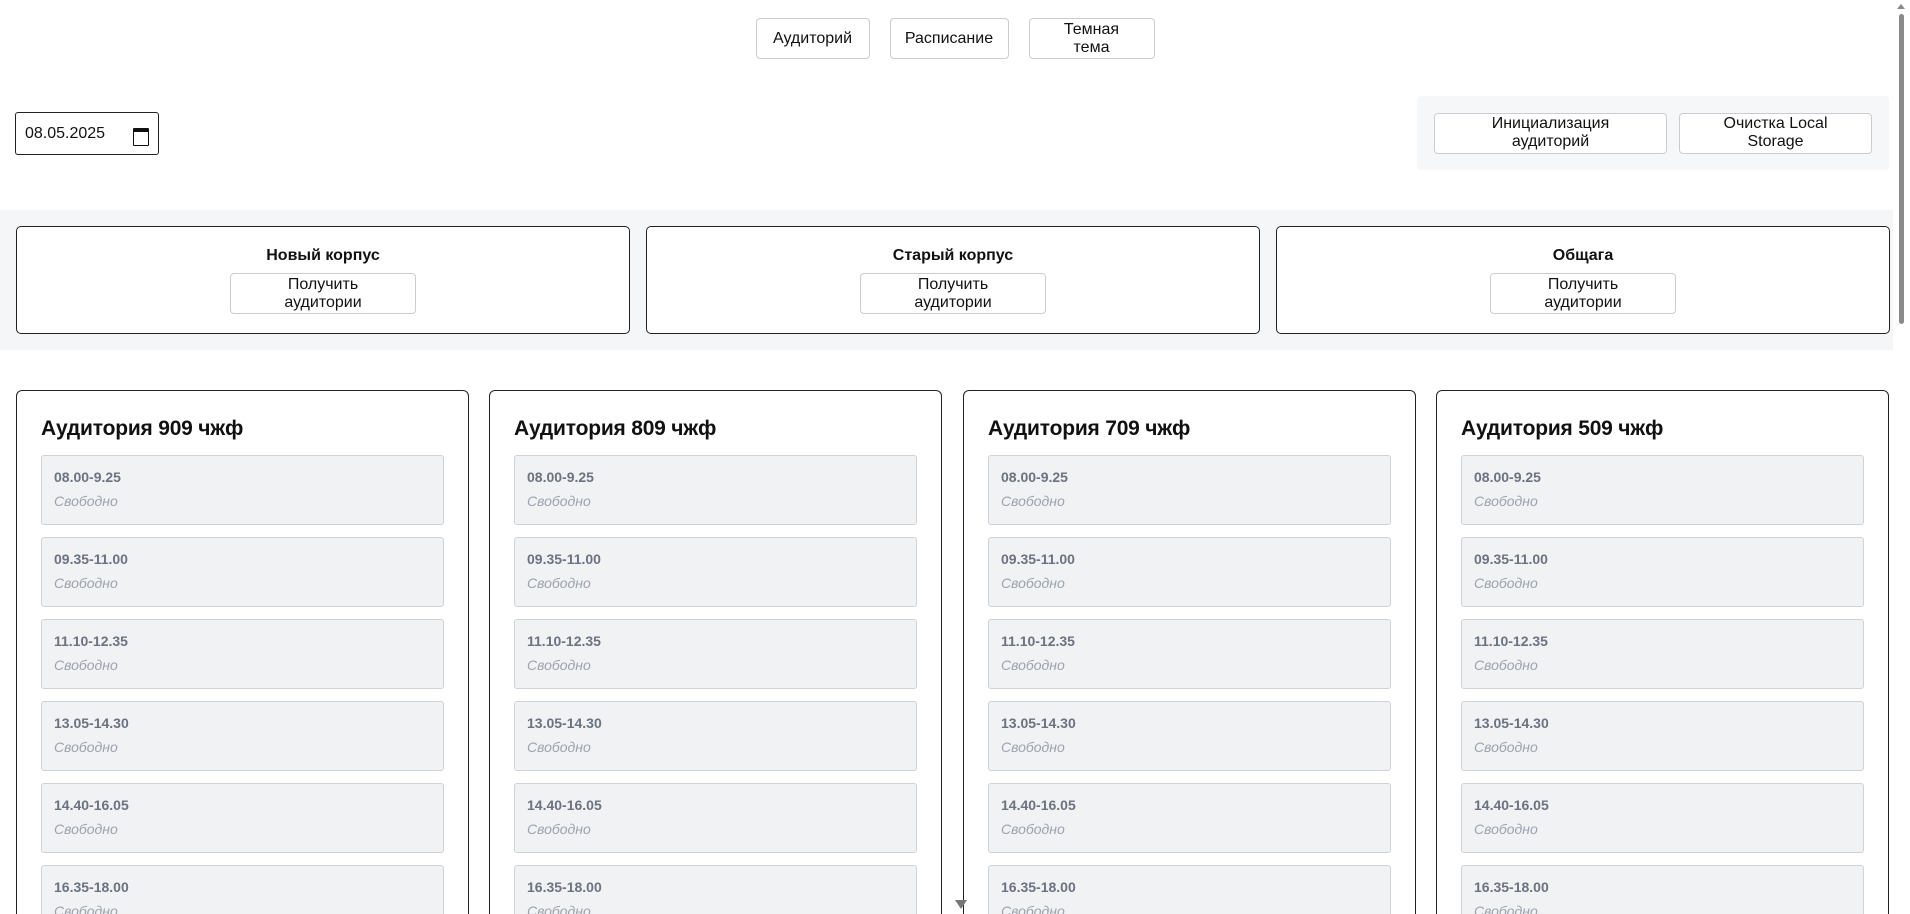 This screenshot has width=1910, height=914. I want to click on building-title: Новый корпус, so click(323, 255).